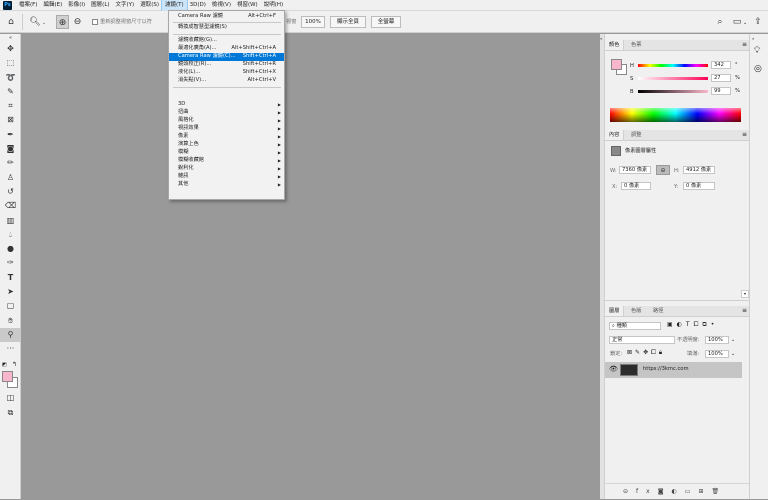 The image size is (768, 500). What do you see at coordinates (10, 178) in the screenshot?
I see `clone-stamp-tool-icon: ♙` at bounding box center [10, 178].